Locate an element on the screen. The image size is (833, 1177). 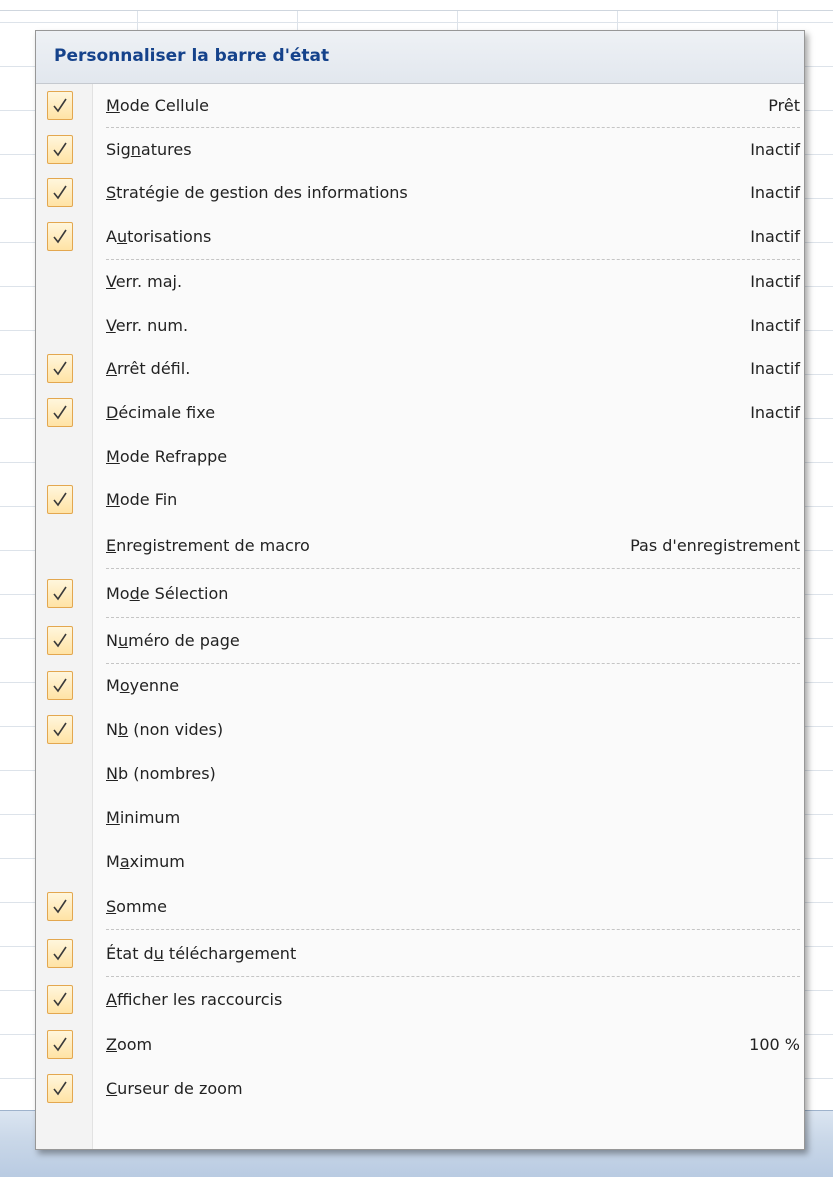
label-text: atures is located at coordinates (166, 149).